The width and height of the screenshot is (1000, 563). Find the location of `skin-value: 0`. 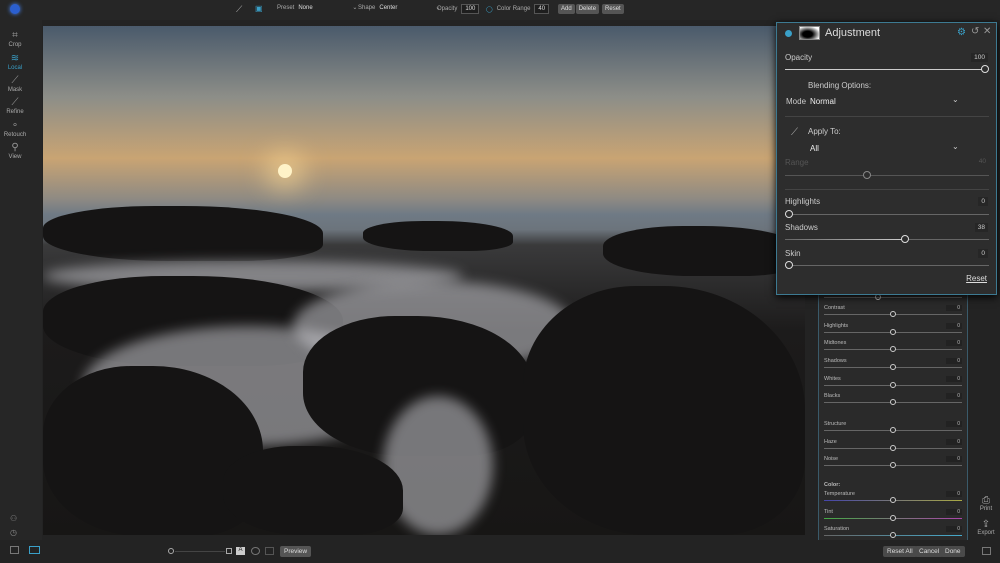

skin-value: 0 is located at coordinates (983, 253).